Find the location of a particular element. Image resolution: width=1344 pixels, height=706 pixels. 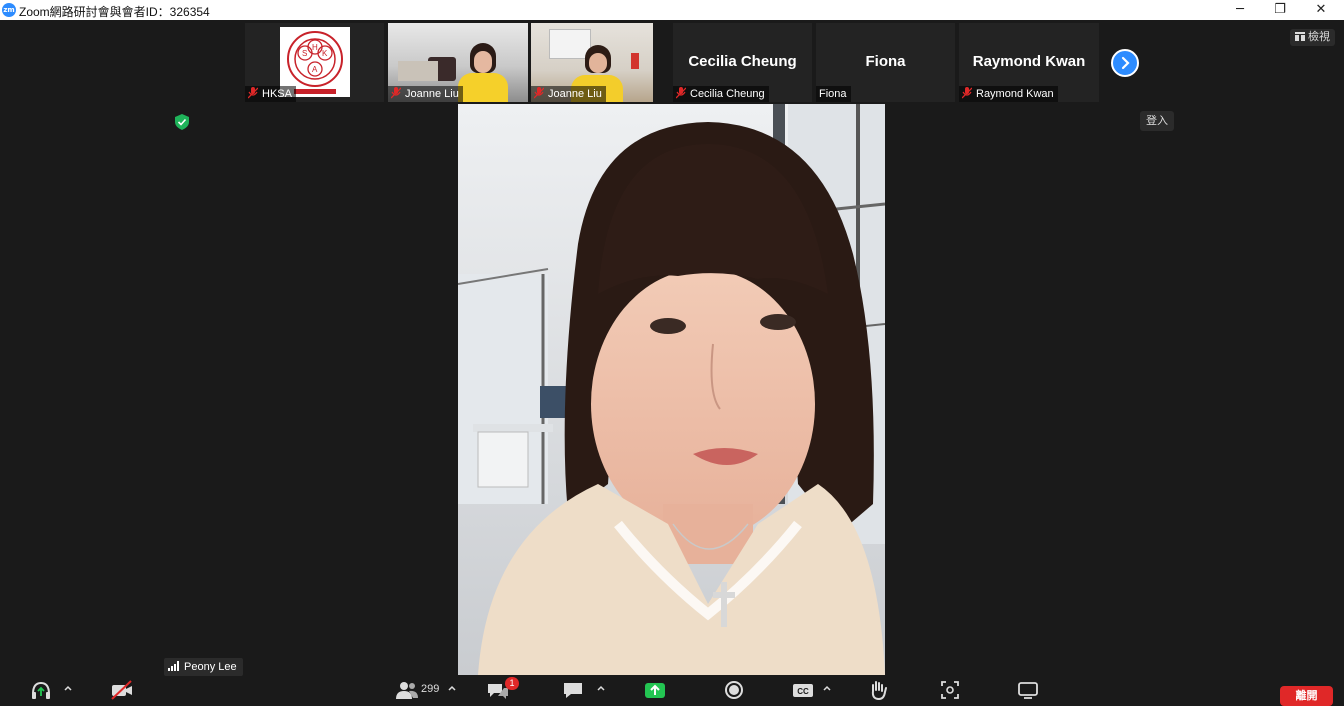

participant-thumbnail-cecilia-cheung: Cecilia Cheung Cecilia Cheung is located at coordinates (742, 62).